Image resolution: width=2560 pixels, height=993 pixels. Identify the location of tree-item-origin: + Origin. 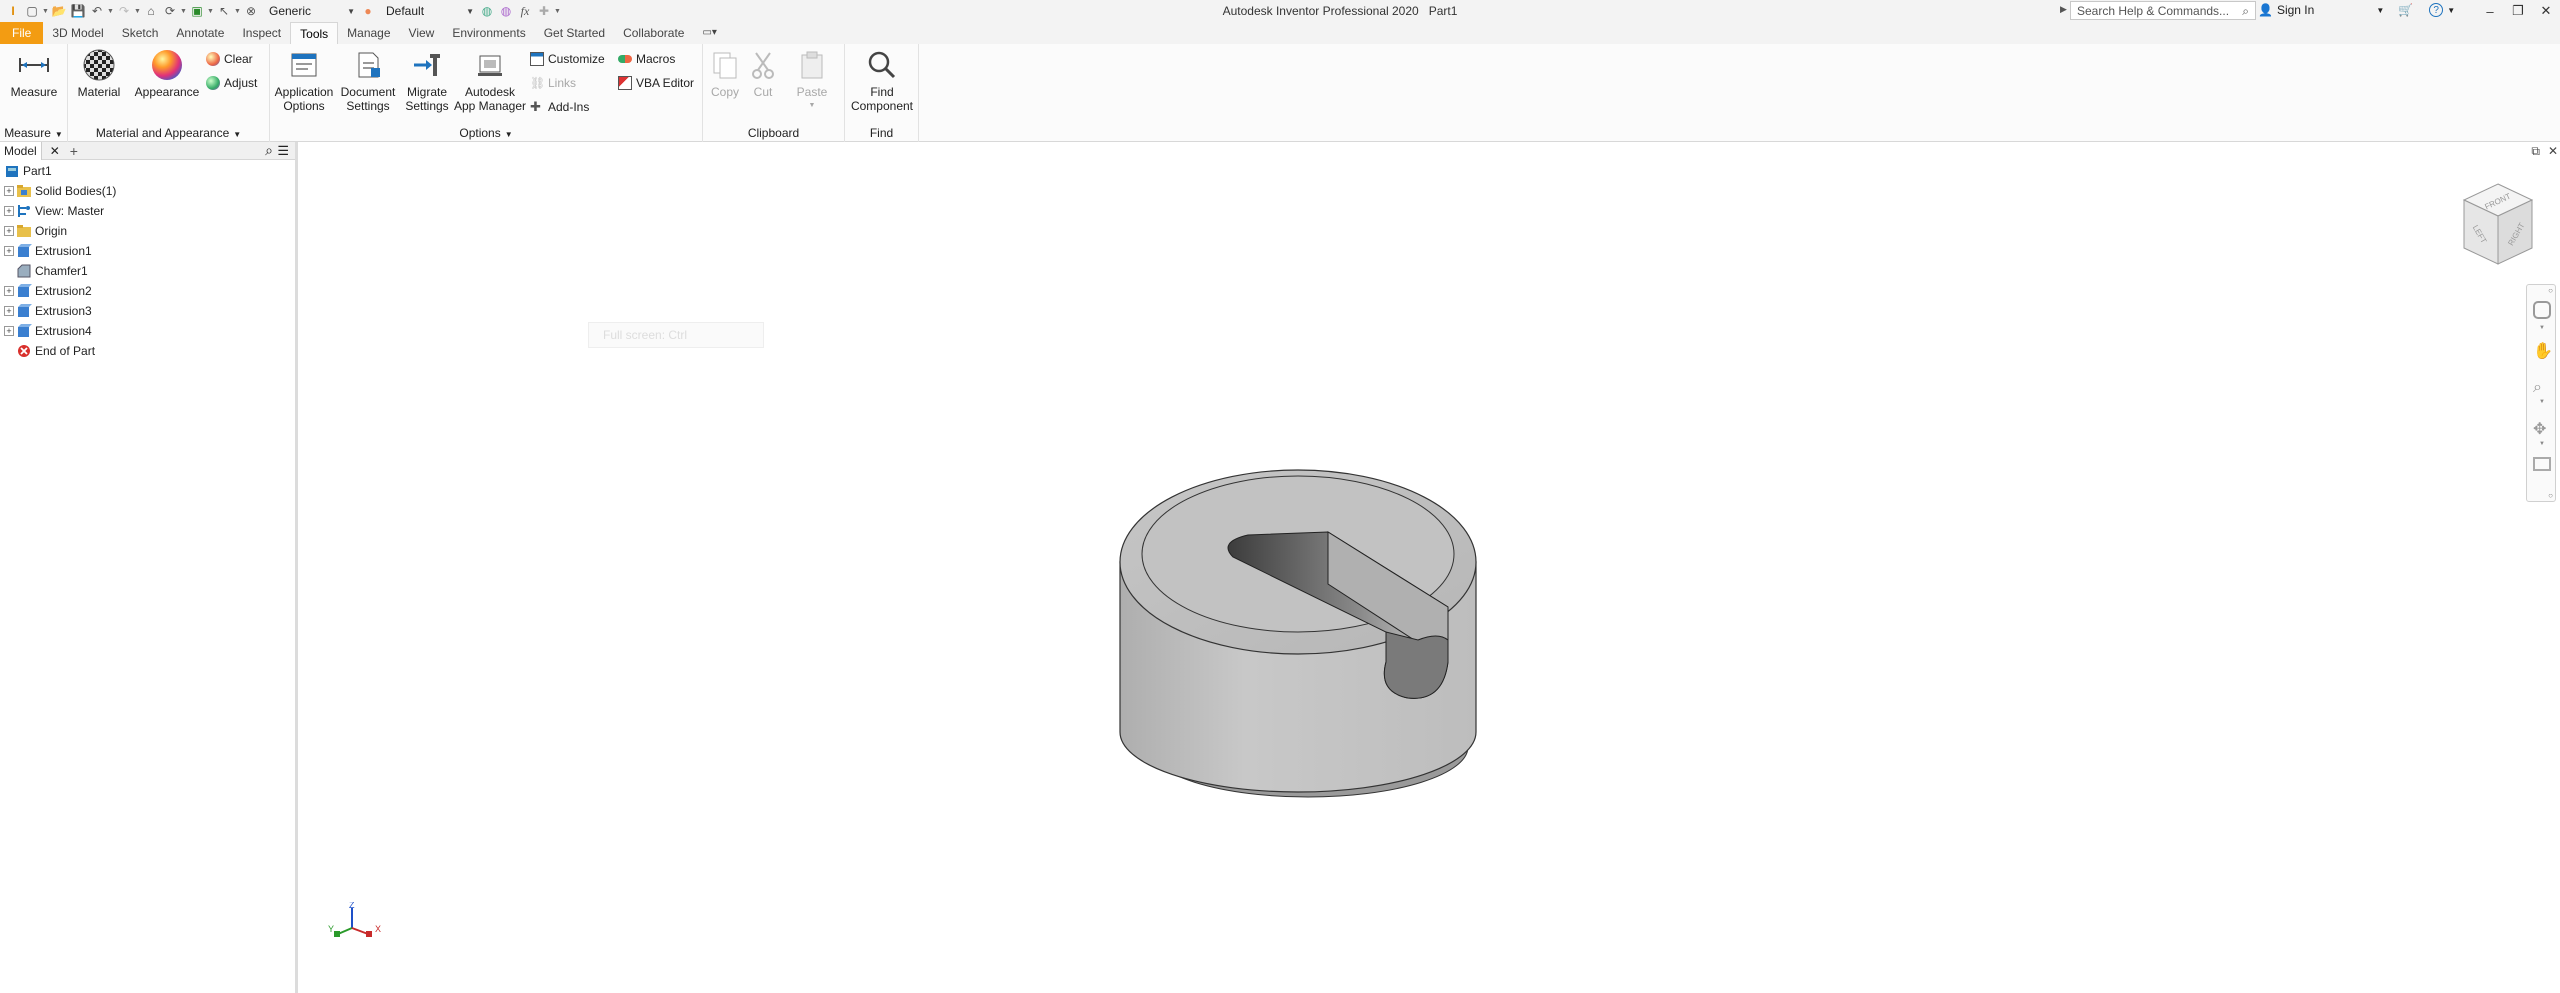
(35, 231).